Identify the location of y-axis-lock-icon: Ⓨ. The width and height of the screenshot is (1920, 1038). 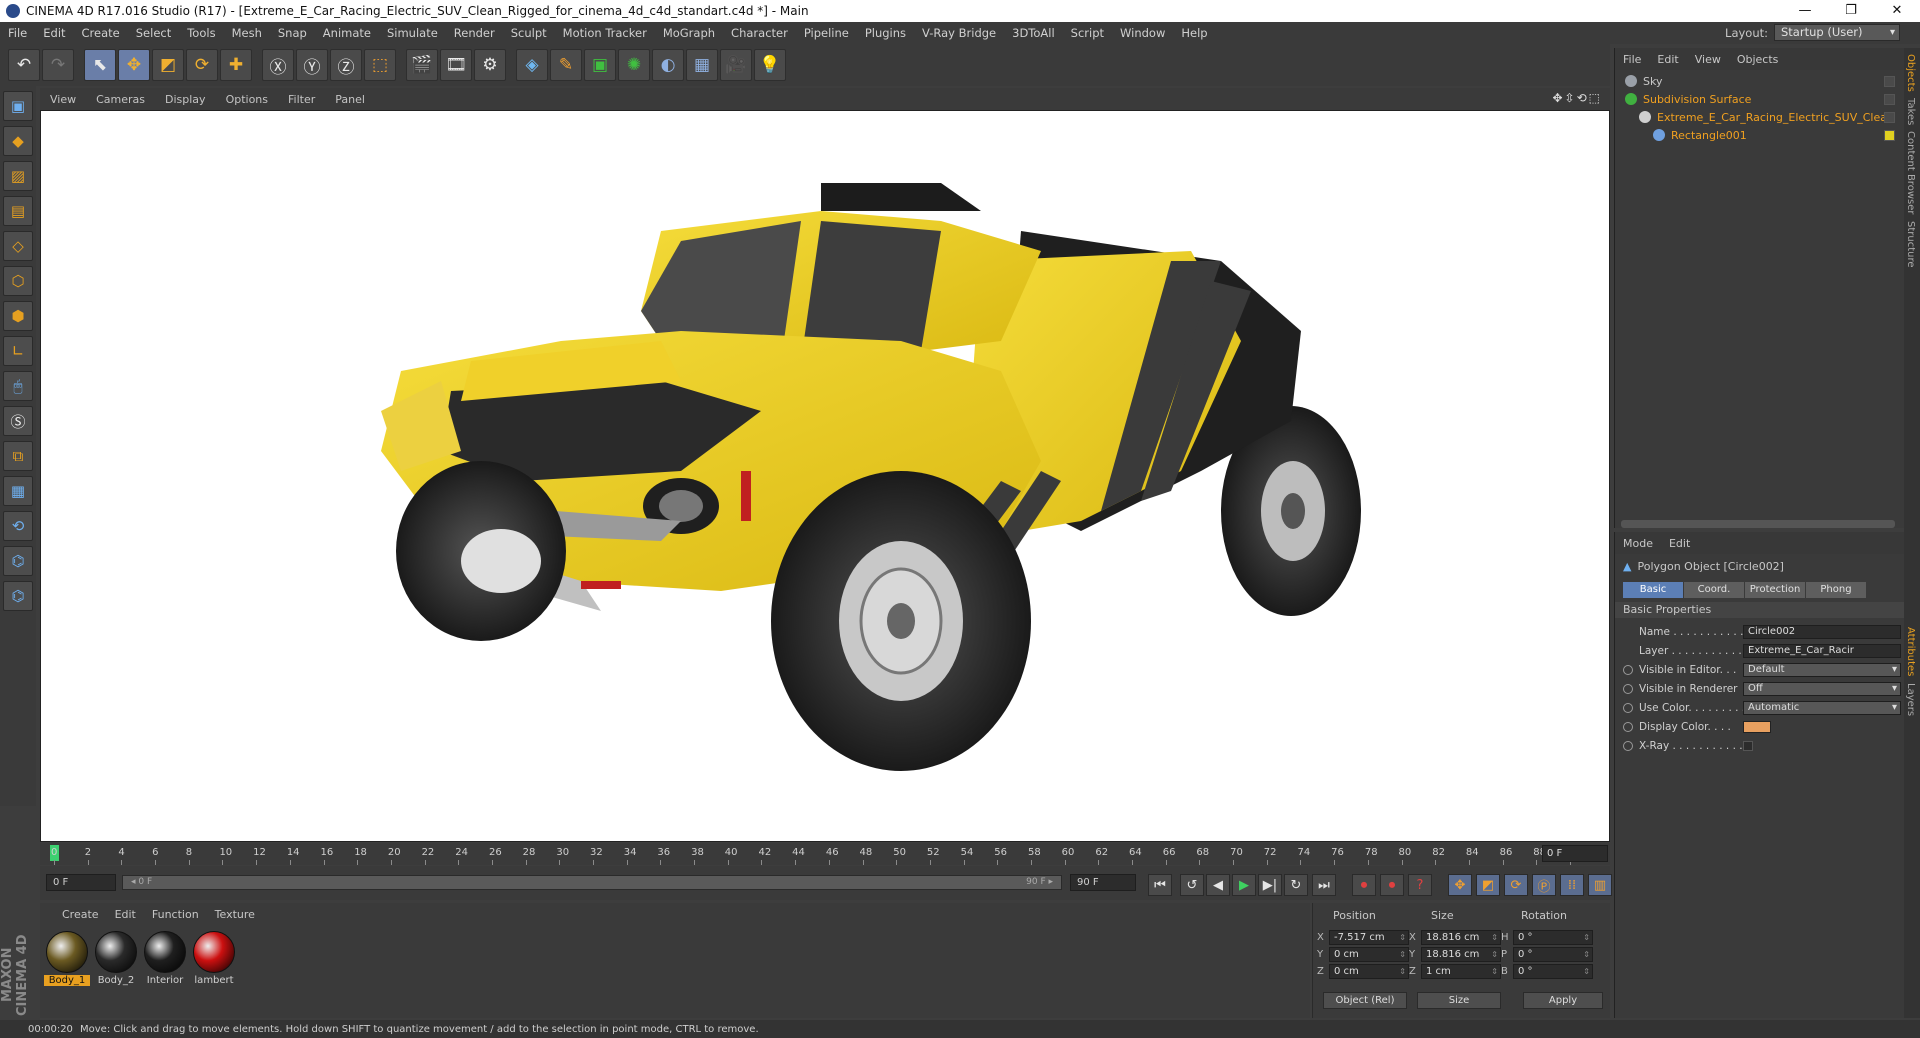
(312, 65).